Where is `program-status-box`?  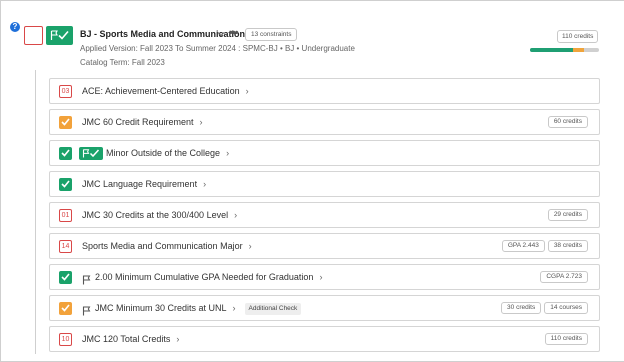 program-status-box is located at coordinates (33, 35).